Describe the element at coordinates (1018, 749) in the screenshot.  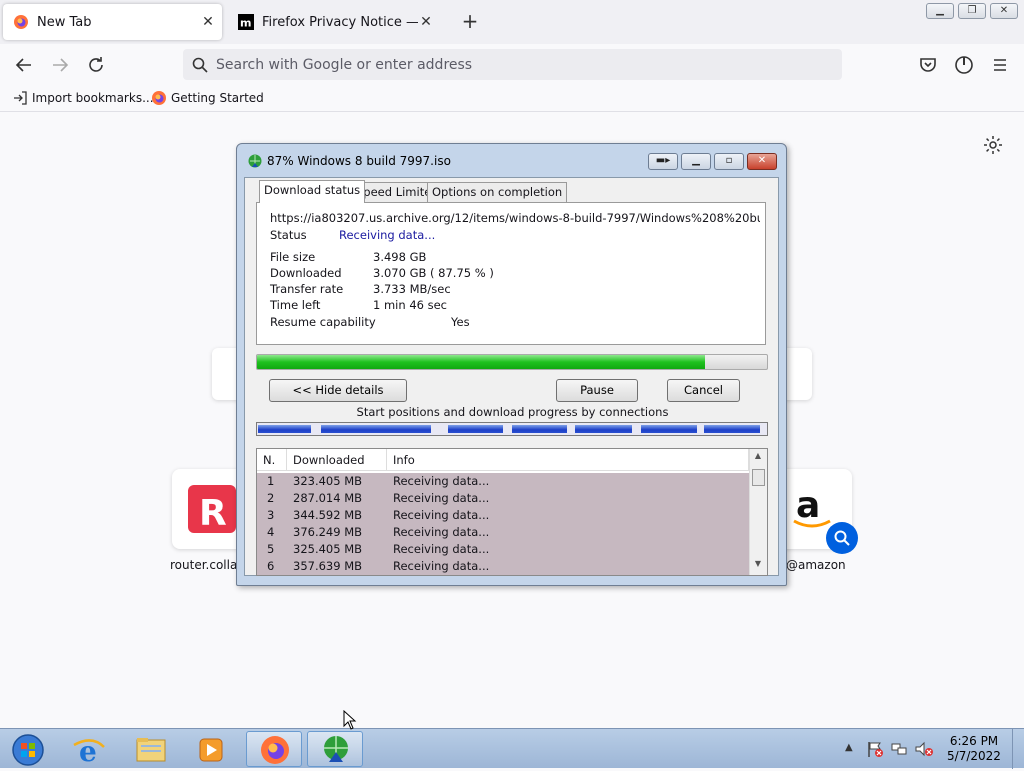
I see `show-desktop-button` at that location.